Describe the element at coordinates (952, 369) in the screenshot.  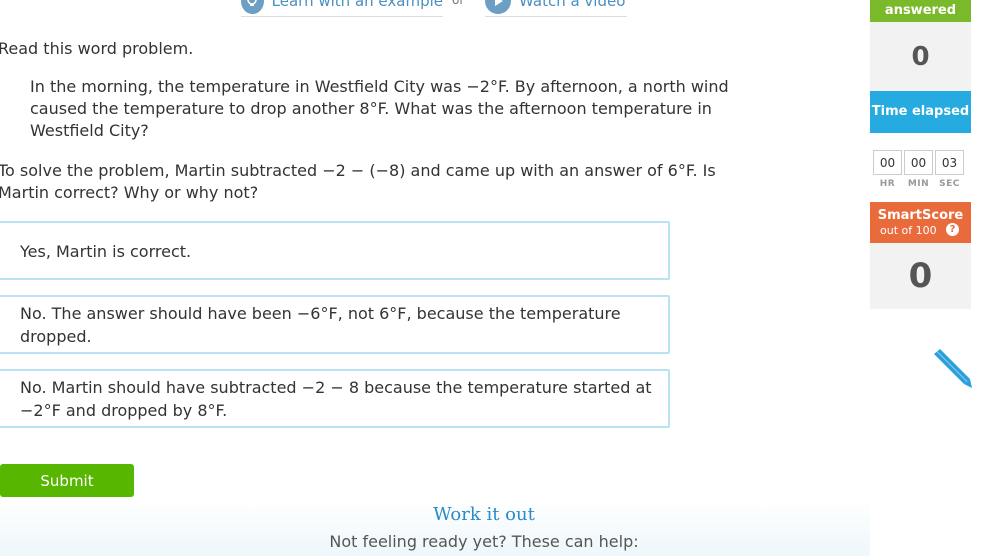
I see `pencil-icon` at that location.